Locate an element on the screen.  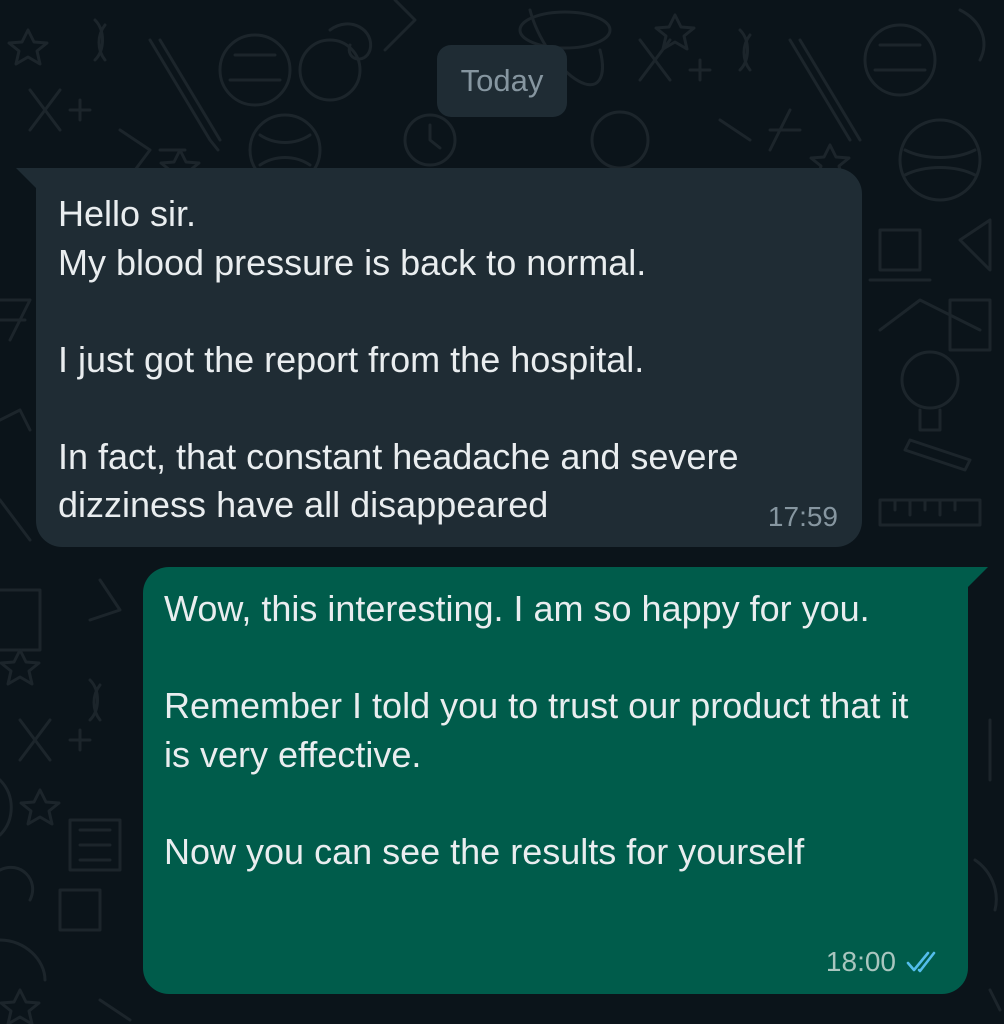
double-check-read-icon is located at coordinates (921, 962).